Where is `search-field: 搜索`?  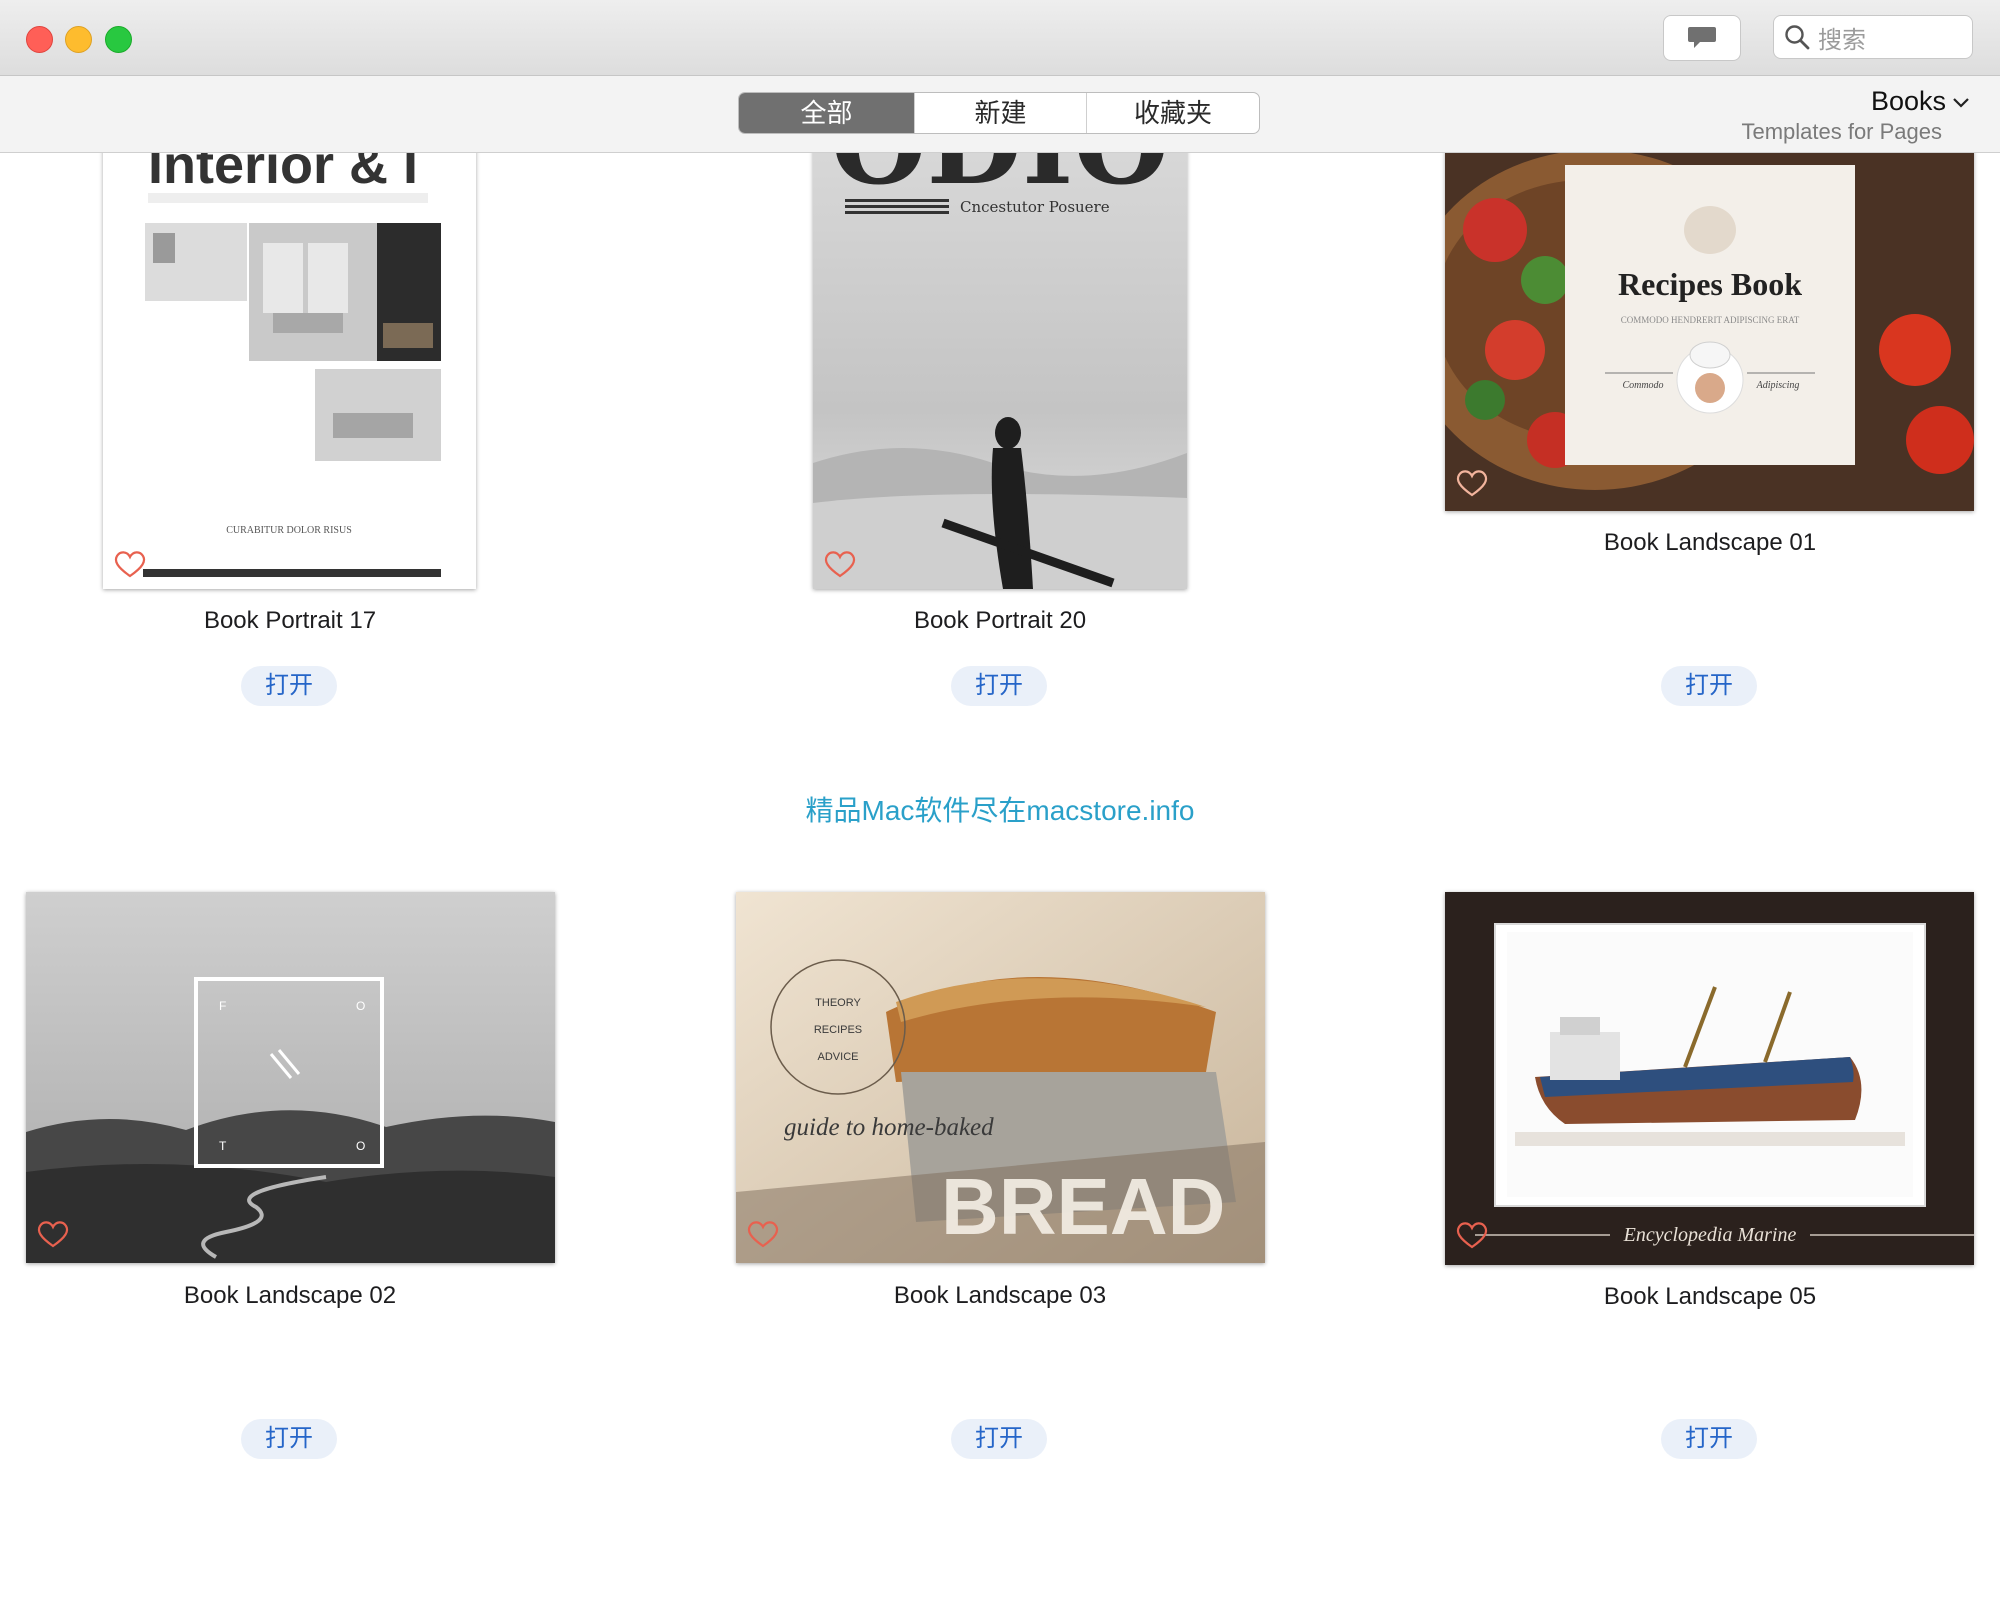 search-field: 搜索 is located at coordinates (1873, 37).